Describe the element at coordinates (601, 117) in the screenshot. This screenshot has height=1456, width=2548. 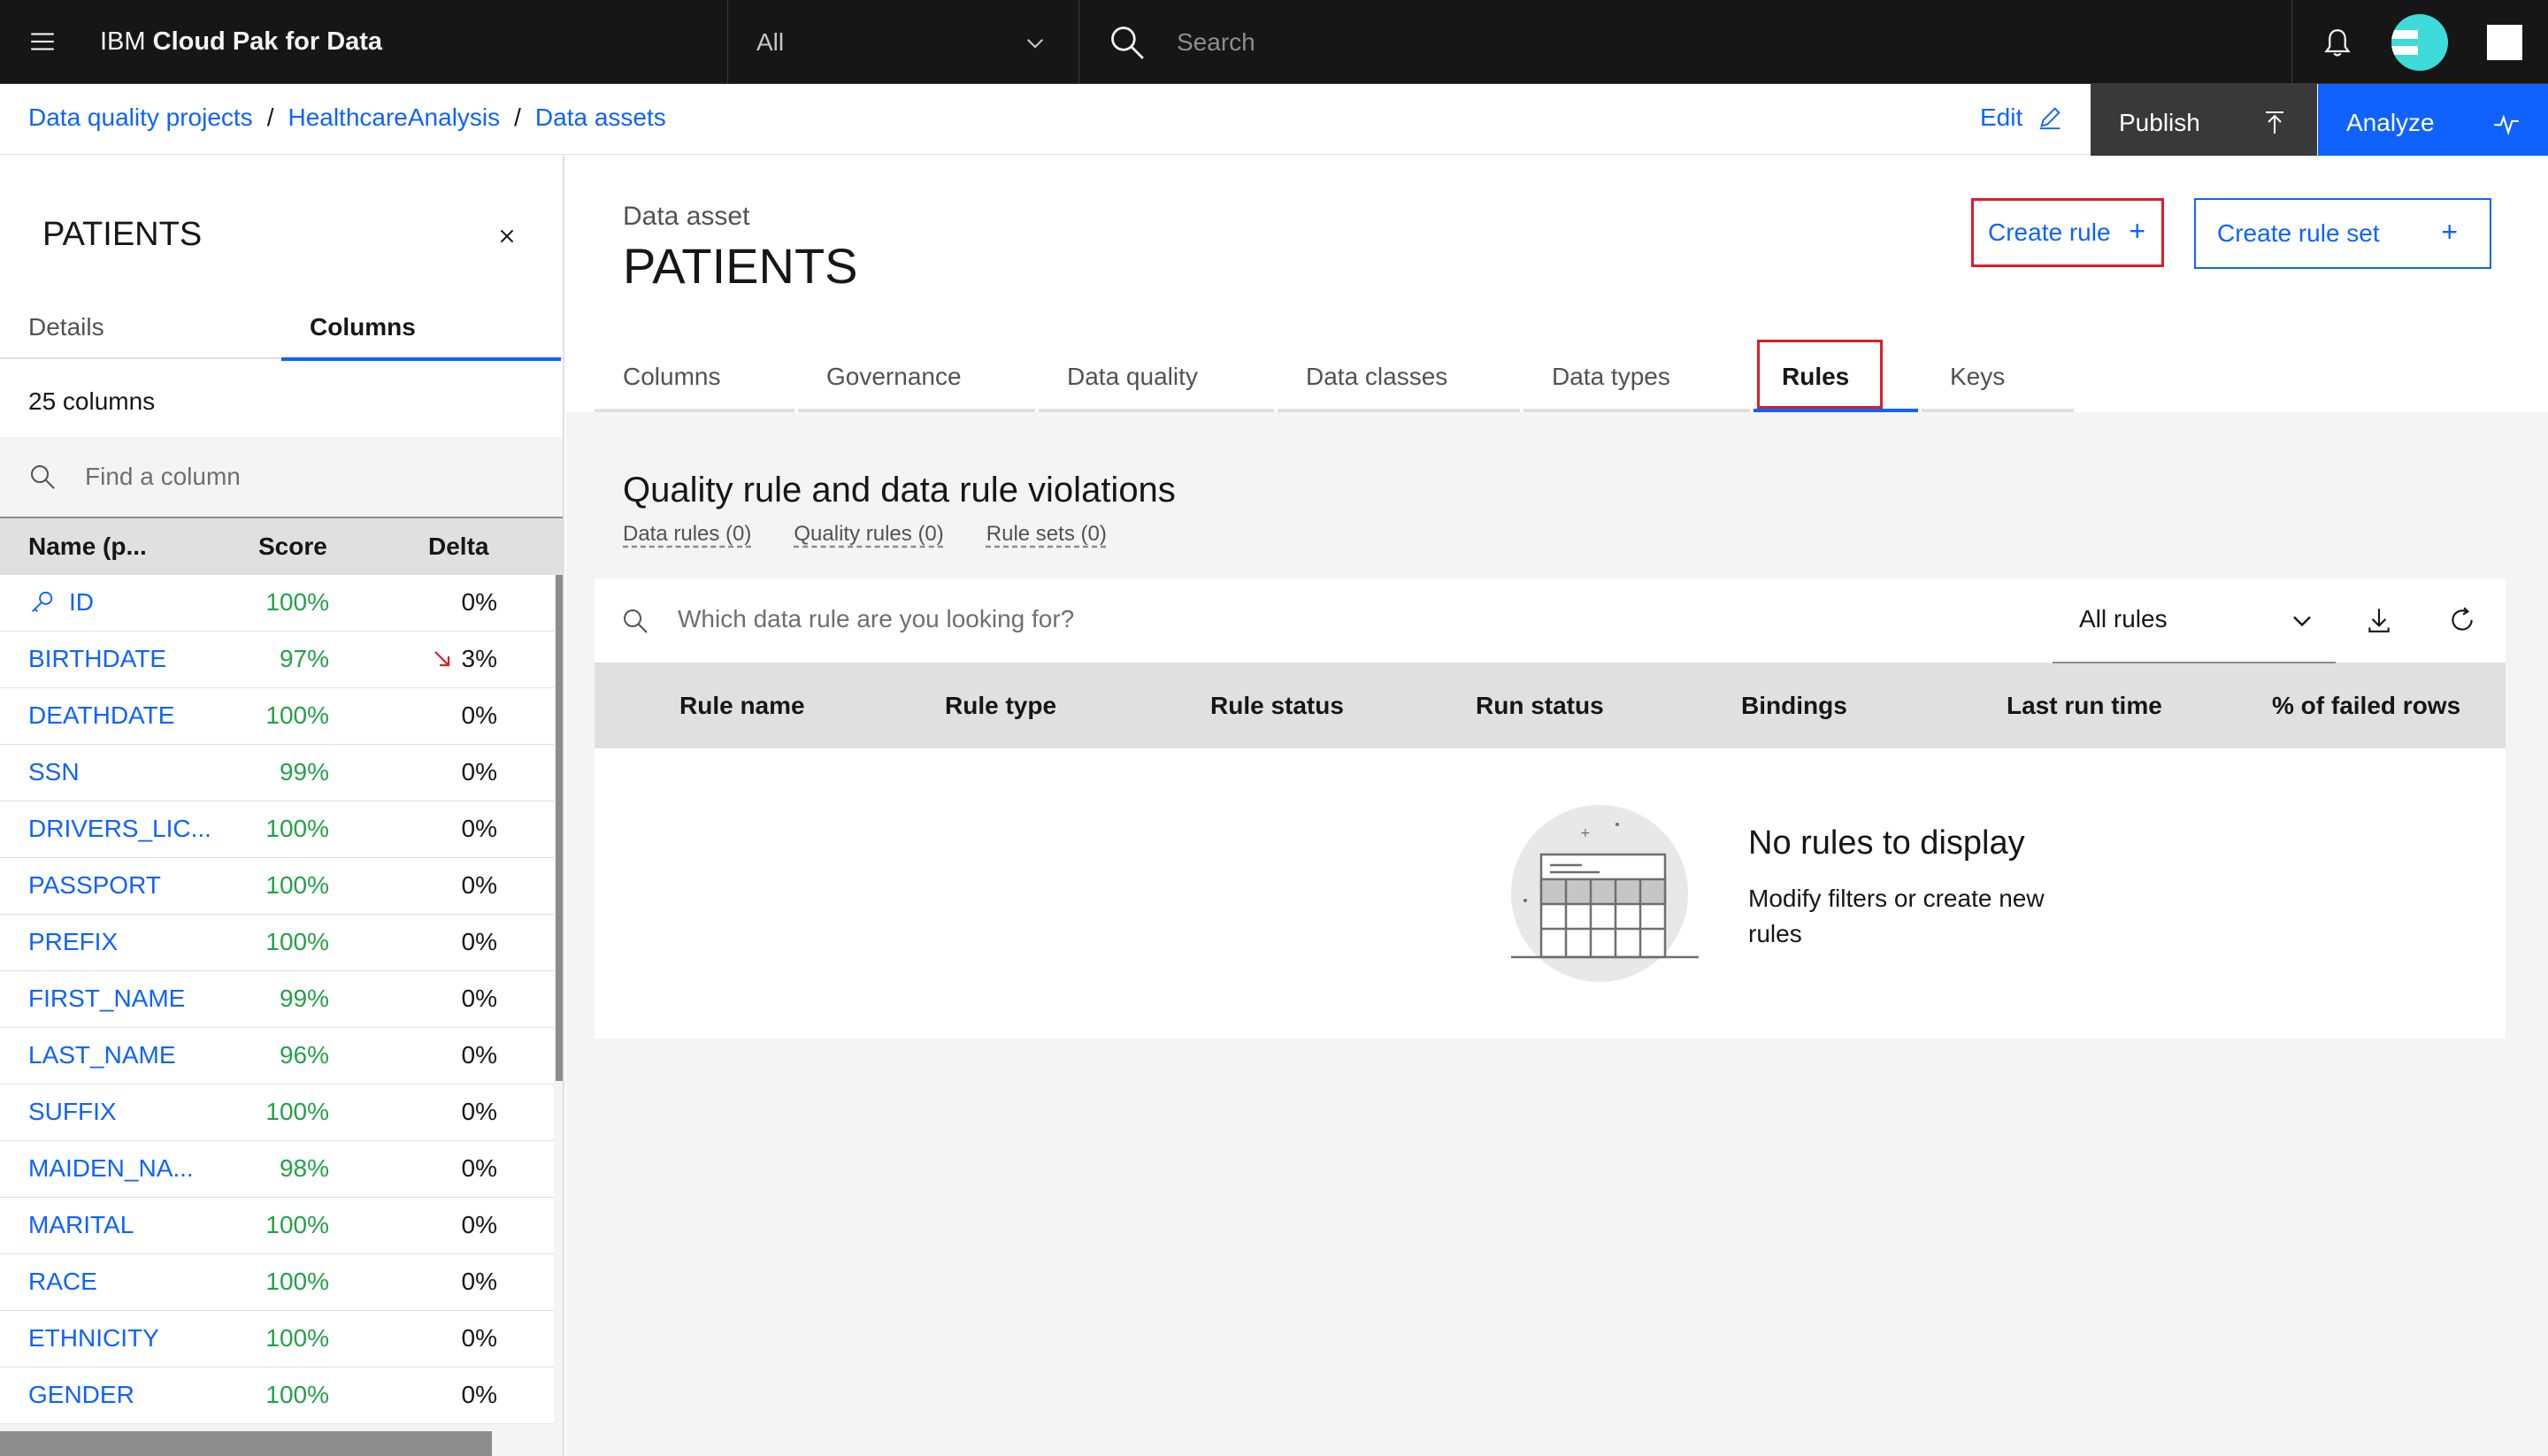
I see `breadcrumb-item-data-assets: Data assets` at that location.